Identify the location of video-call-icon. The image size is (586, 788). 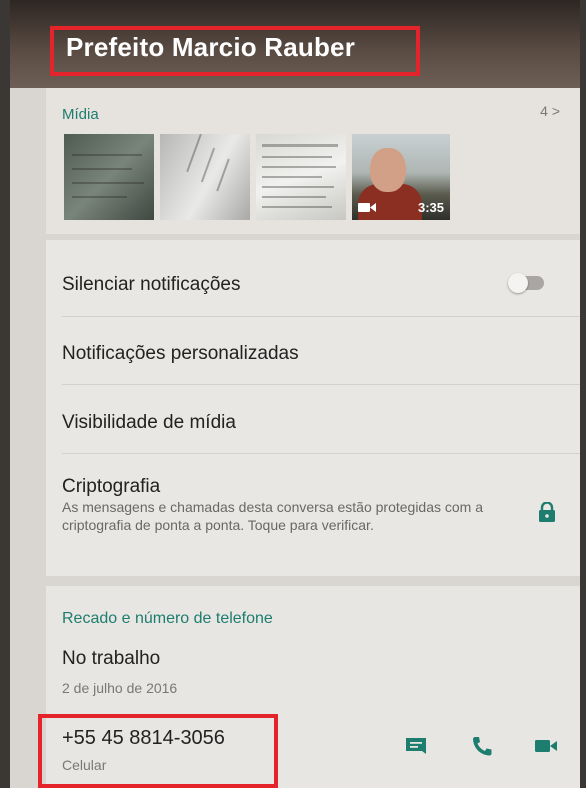
(546, 746).